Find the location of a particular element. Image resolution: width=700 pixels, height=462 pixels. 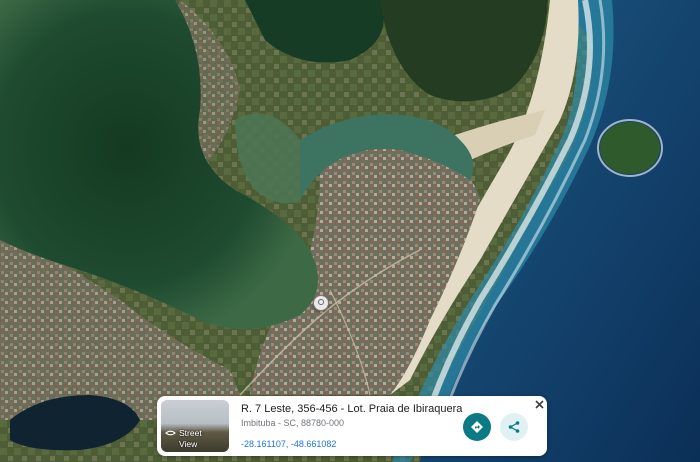

street-view-text-2: View is located at coordinates (188, 444).